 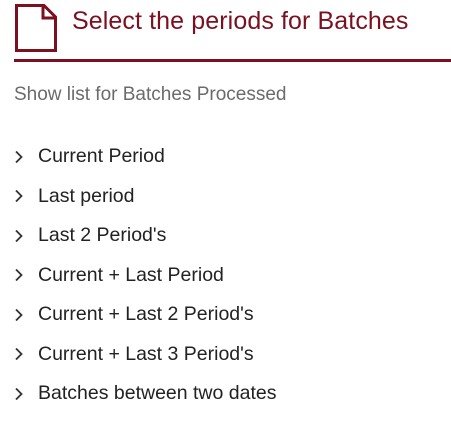 I want to click on period-option-label: Last period, so click(x=86, y=195).